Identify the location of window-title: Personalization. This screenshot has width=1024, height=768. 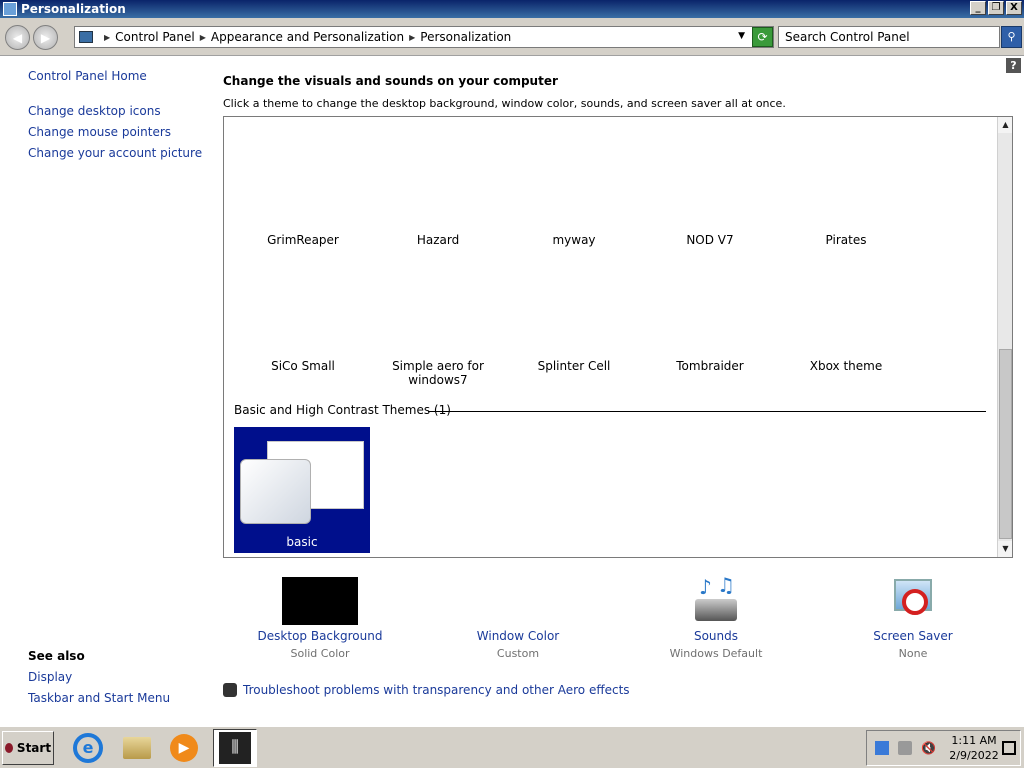
(73, 9).